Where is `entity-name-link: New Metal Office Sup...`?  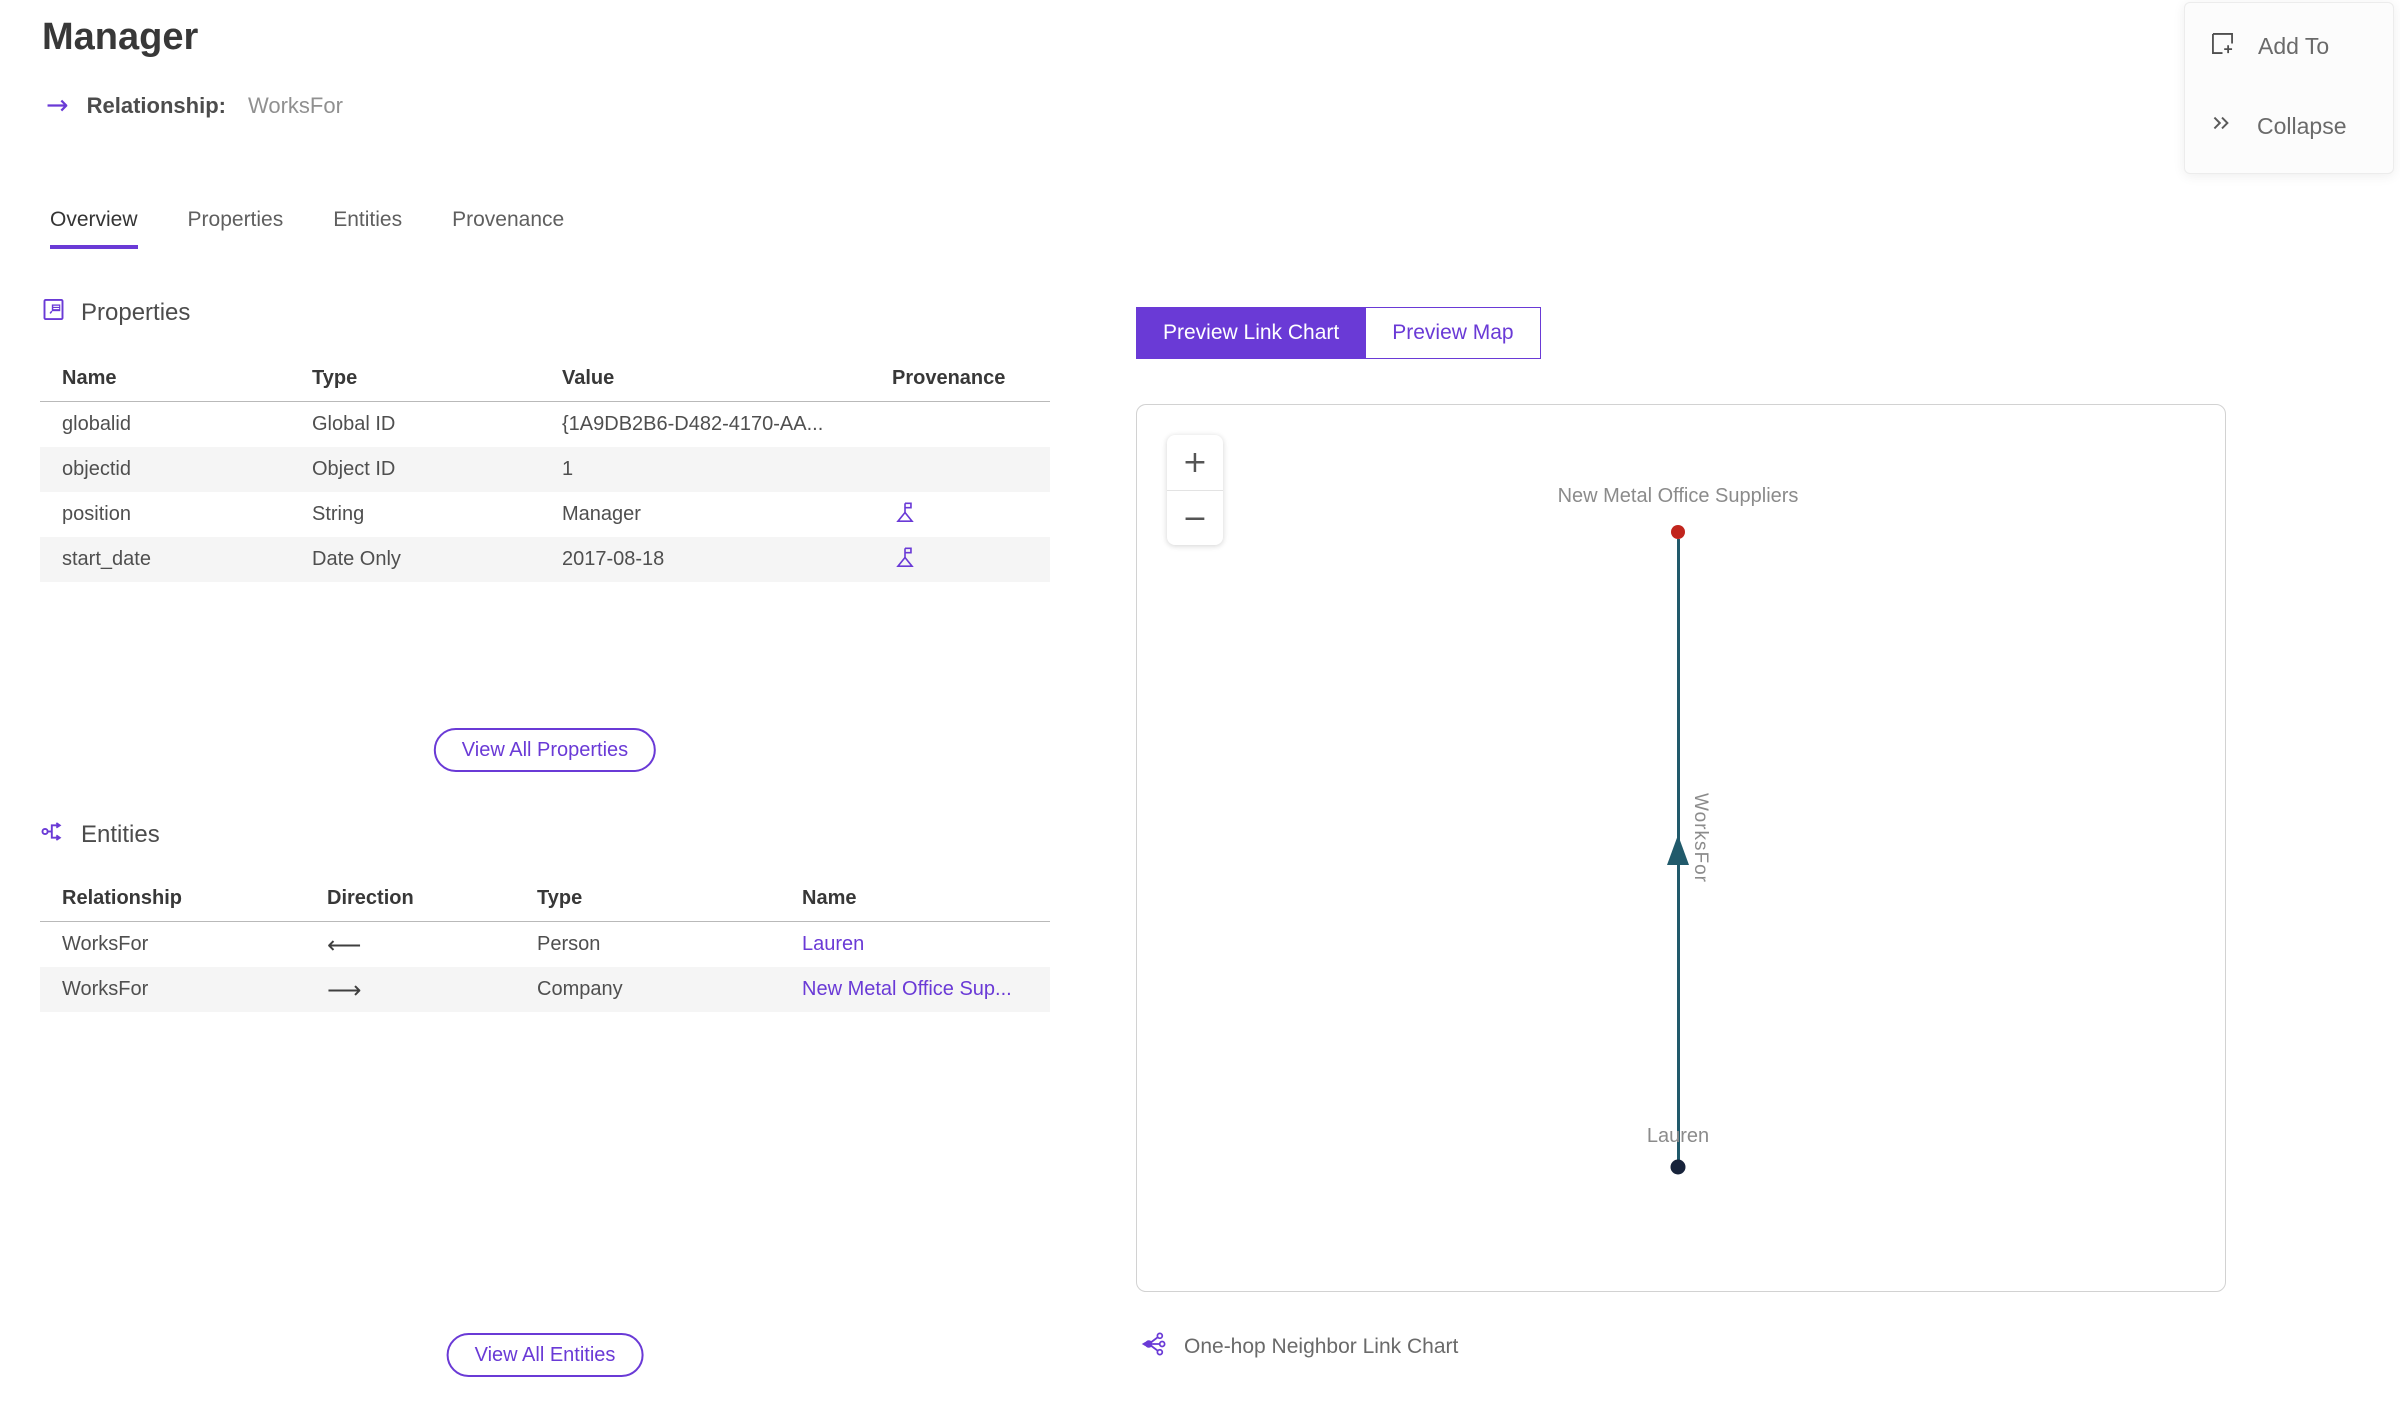 entity-name-link: New Metal Office Sup... is located at coordinates (907, 989).